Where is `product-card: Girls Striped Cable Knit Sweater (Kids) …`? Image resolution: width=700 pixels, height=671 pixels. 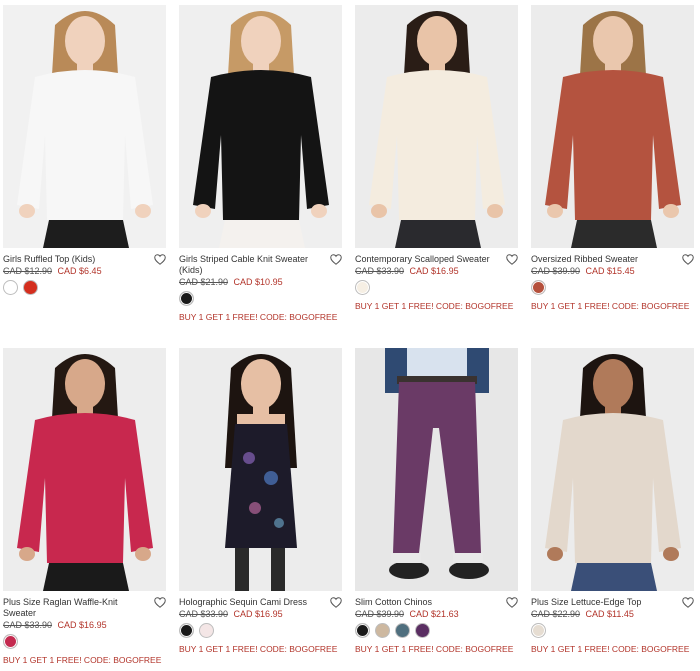
product-card: Girls Striped Cable Knit Sweater (Kids) … is located at coordinates (260, 163).